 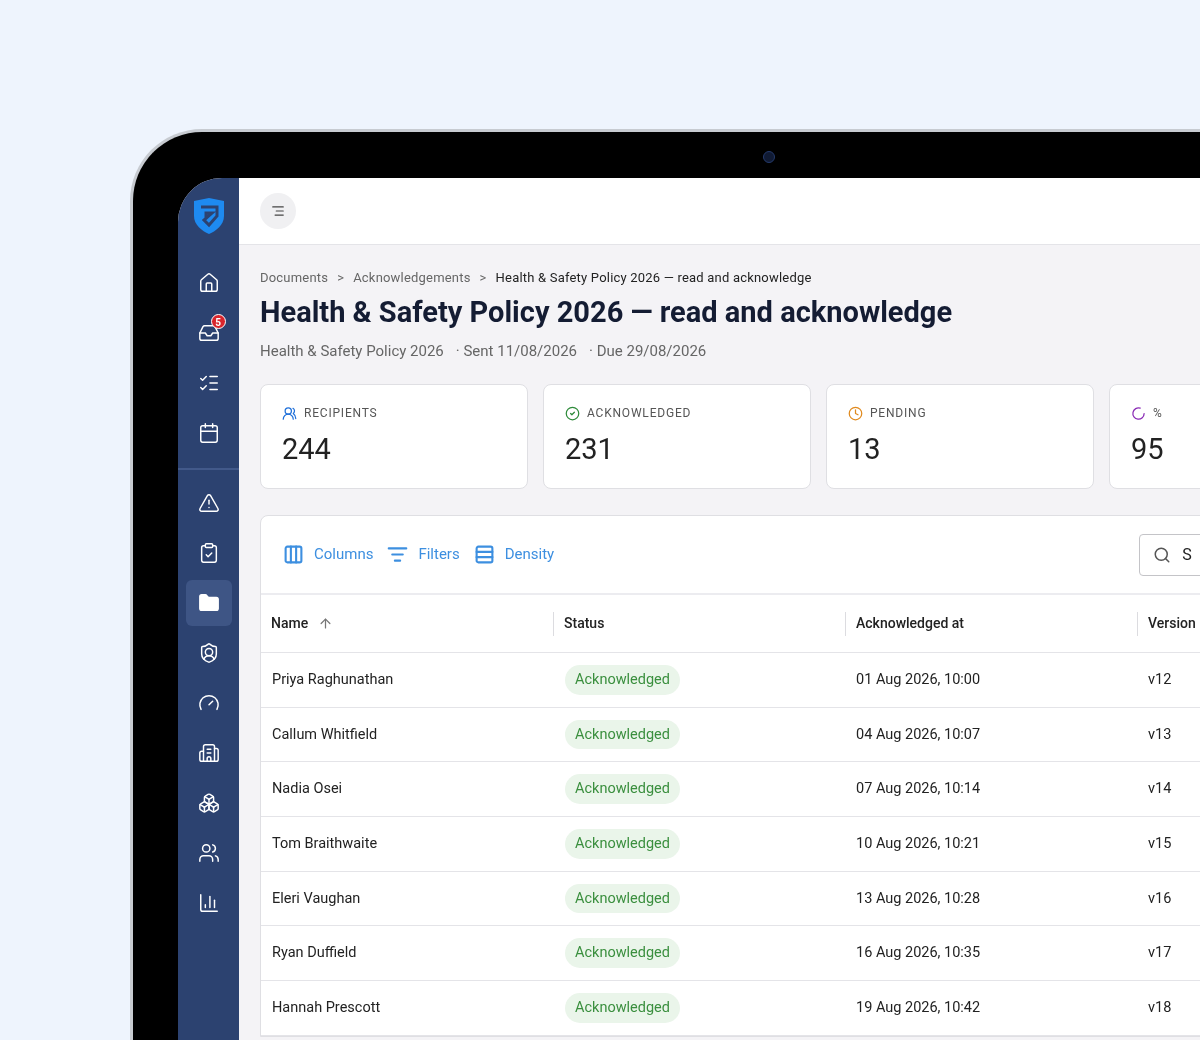 I want to click on calendar-icon, so click(x=208, y=433).